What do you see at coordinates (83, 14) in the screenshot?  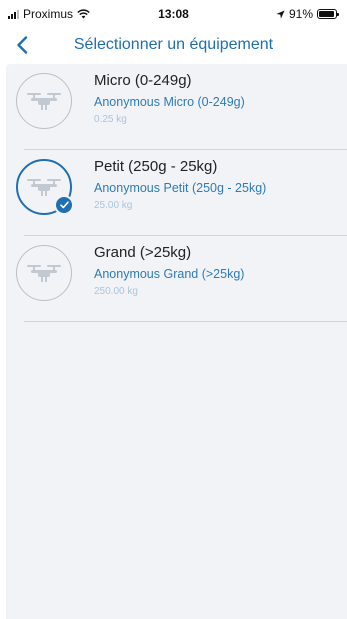 I see `wifi-icon` at bounding box center [83, 14].